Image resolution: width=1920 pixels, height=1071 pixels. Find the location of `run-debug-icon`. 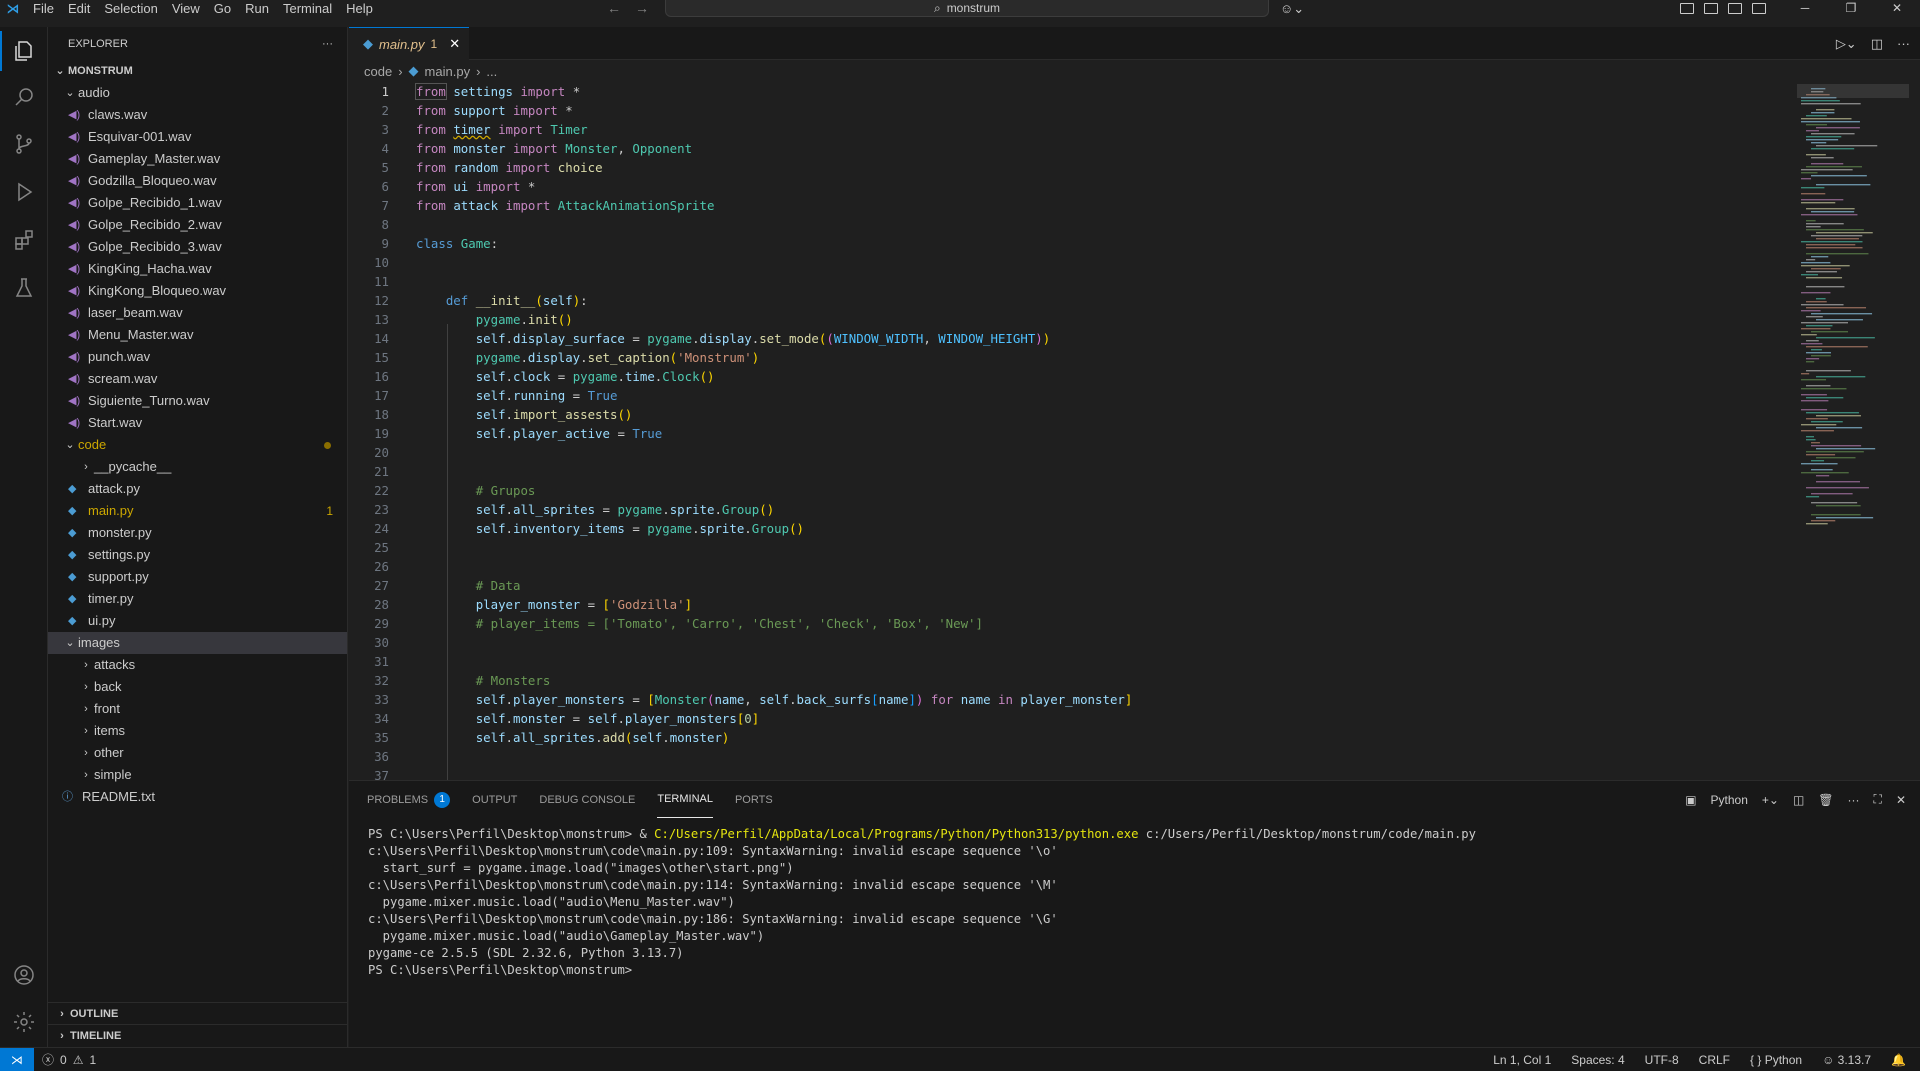

run-debug-icon is located at coordinates (24, 192).